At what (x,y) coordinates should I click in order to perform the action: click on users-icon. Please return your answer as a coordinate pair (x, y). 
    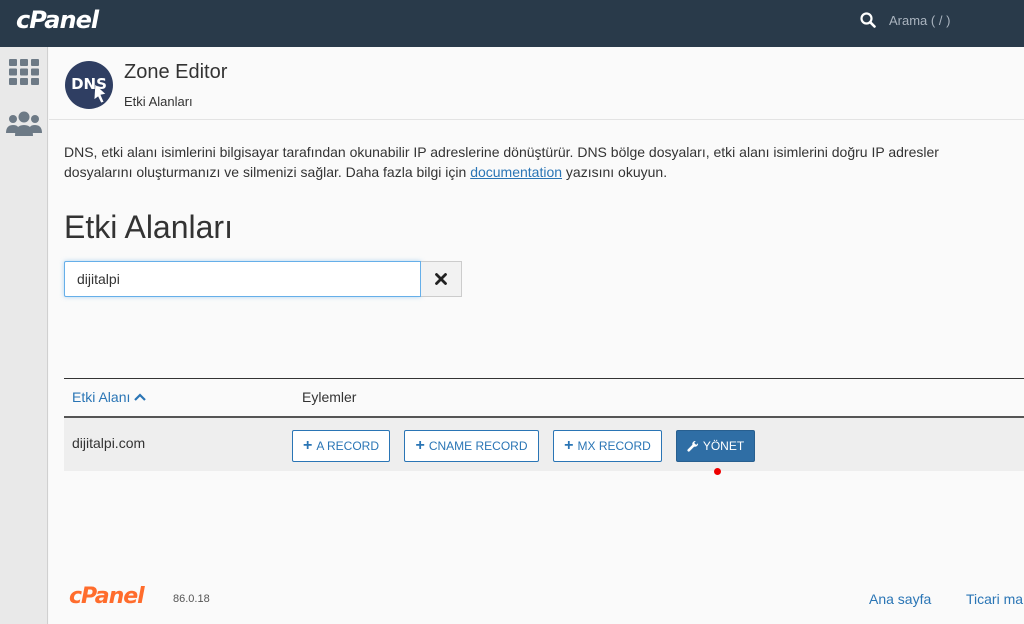
    Looking at the image, I should click on (24, 124).